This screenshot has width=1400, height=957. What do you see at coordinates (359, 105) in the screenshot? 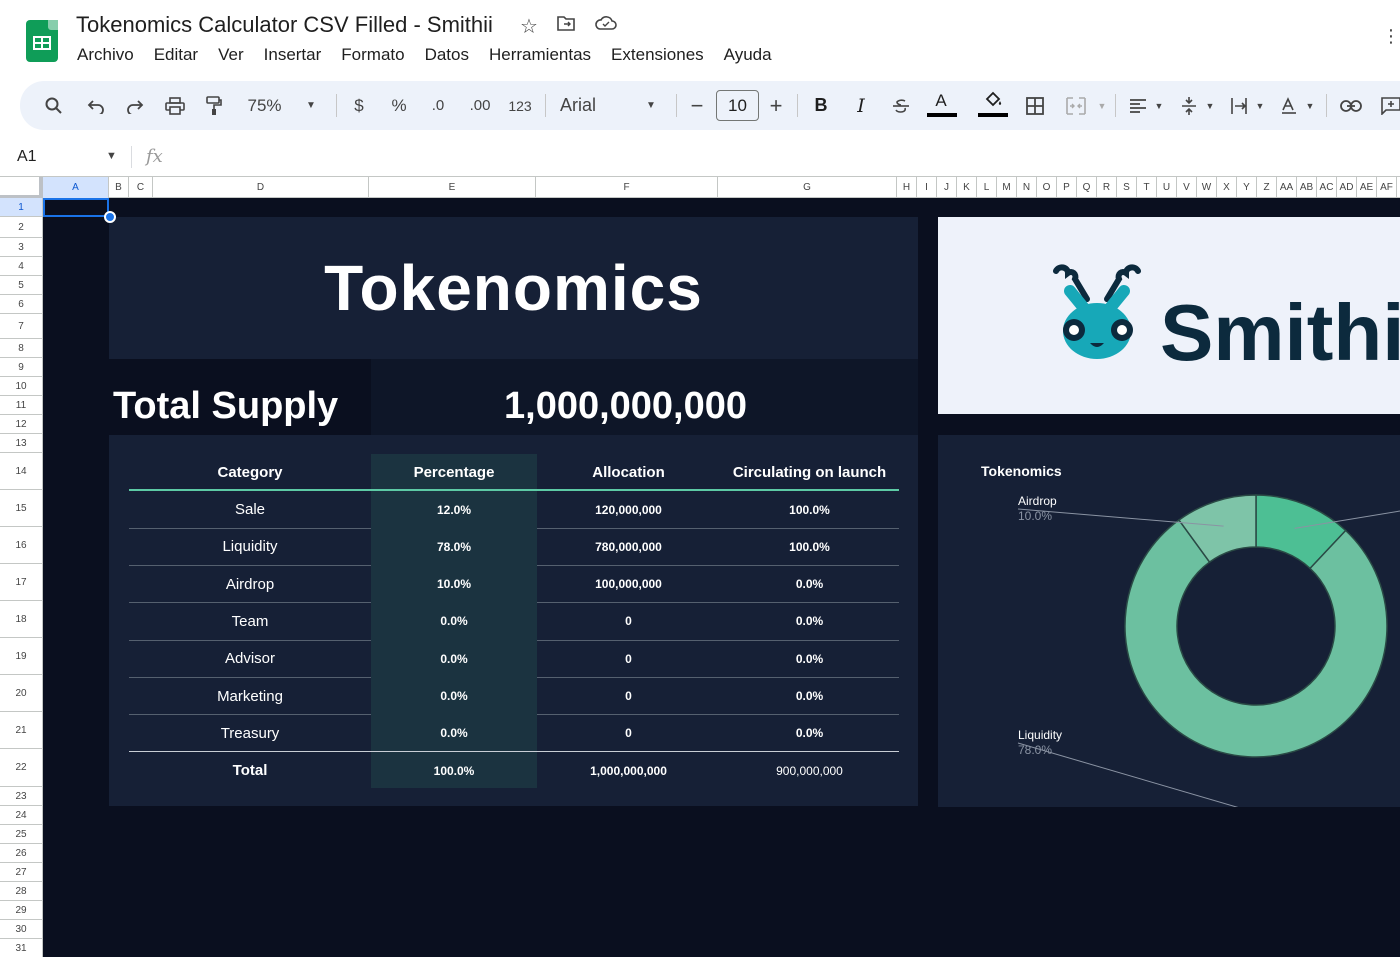
I see `currency-format-button: $` at bounding box center [359, 105].